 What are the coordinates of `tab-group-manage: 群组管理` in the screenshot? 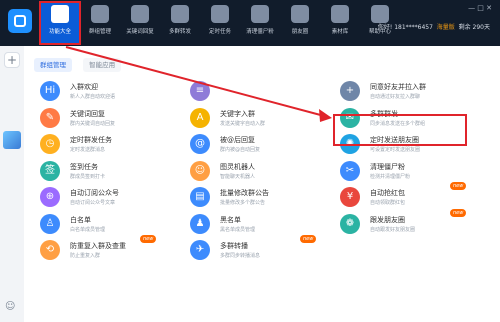 It's located at (53, 65).